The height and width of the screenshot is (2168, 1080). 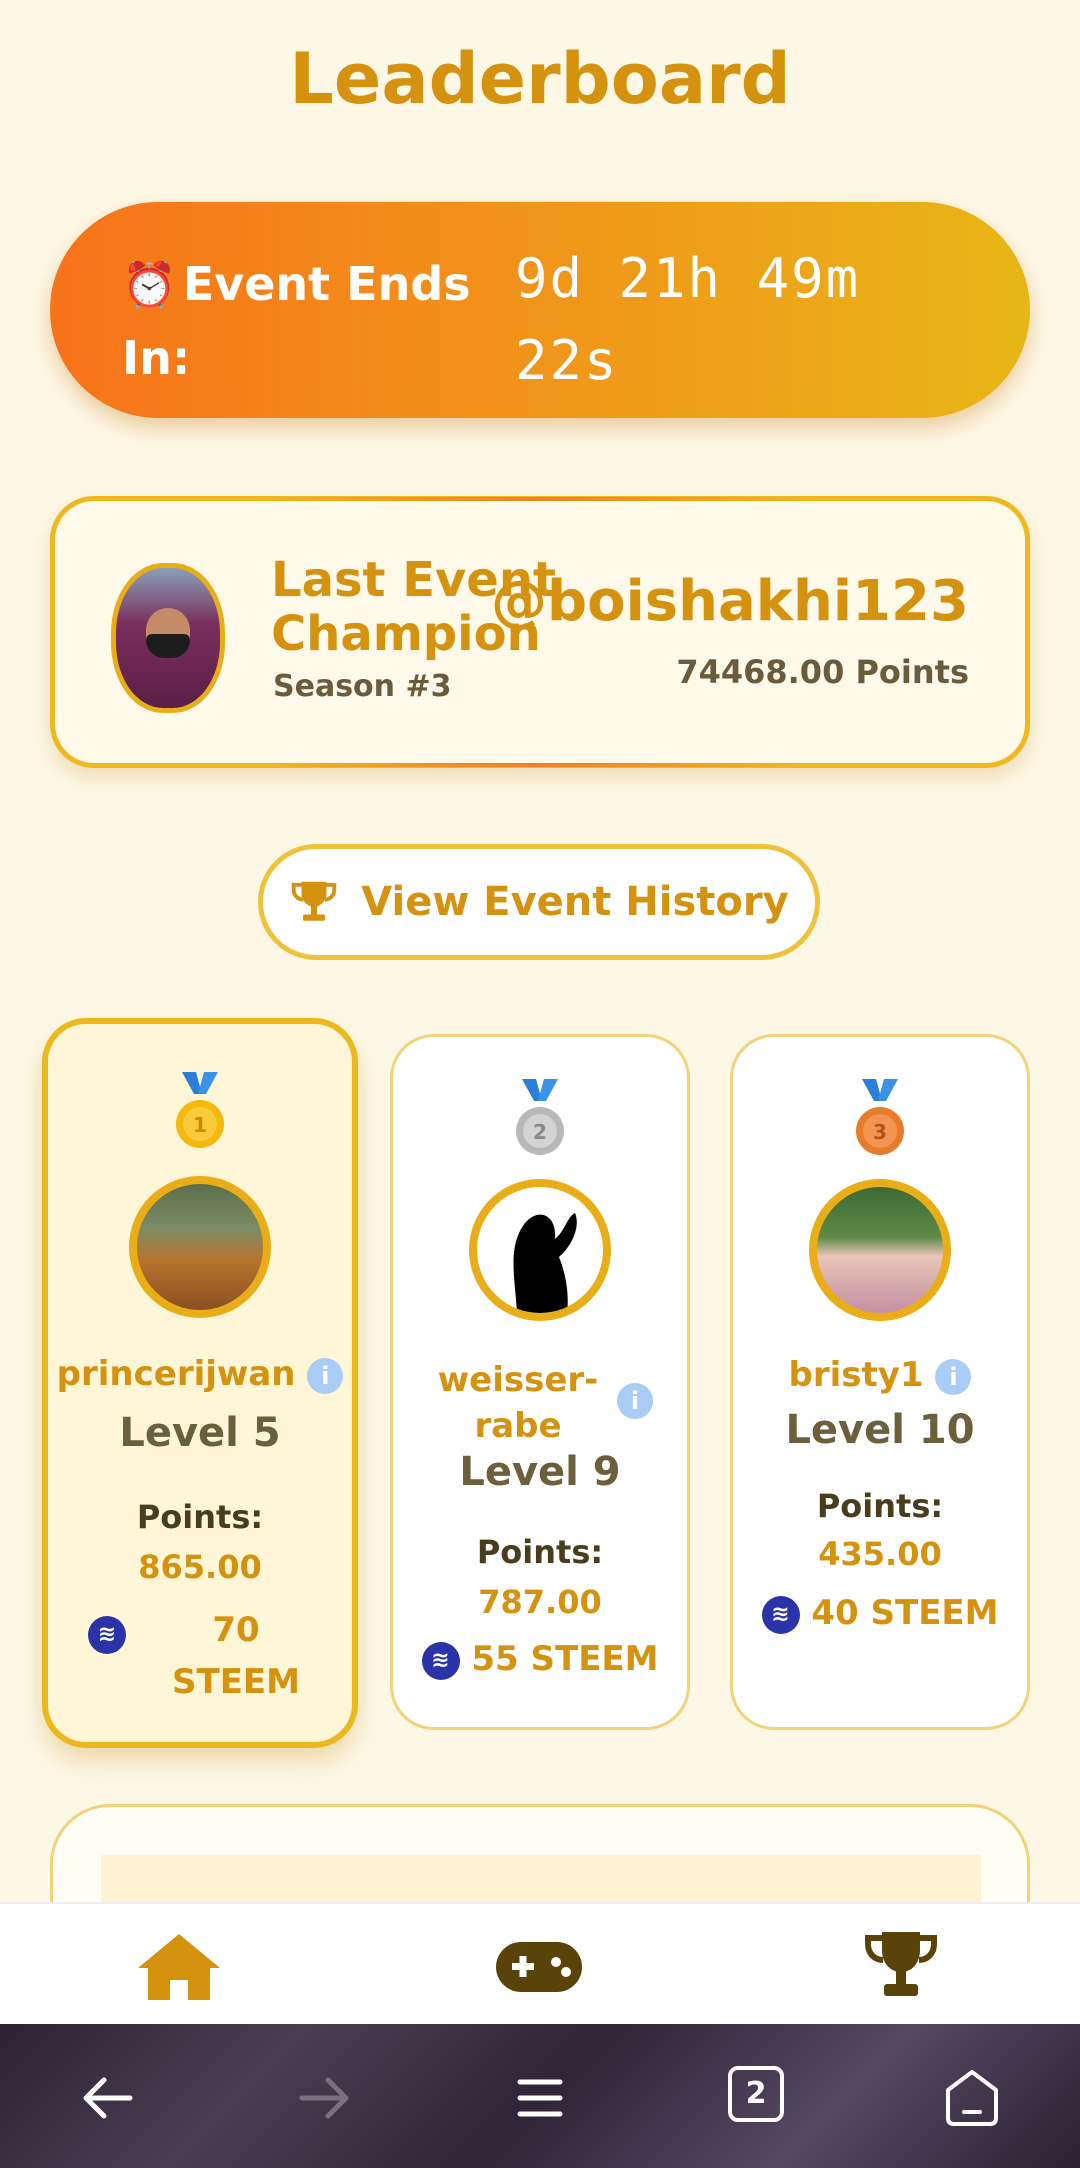 I want to click on home-icon, so click(x=179, y=1966).